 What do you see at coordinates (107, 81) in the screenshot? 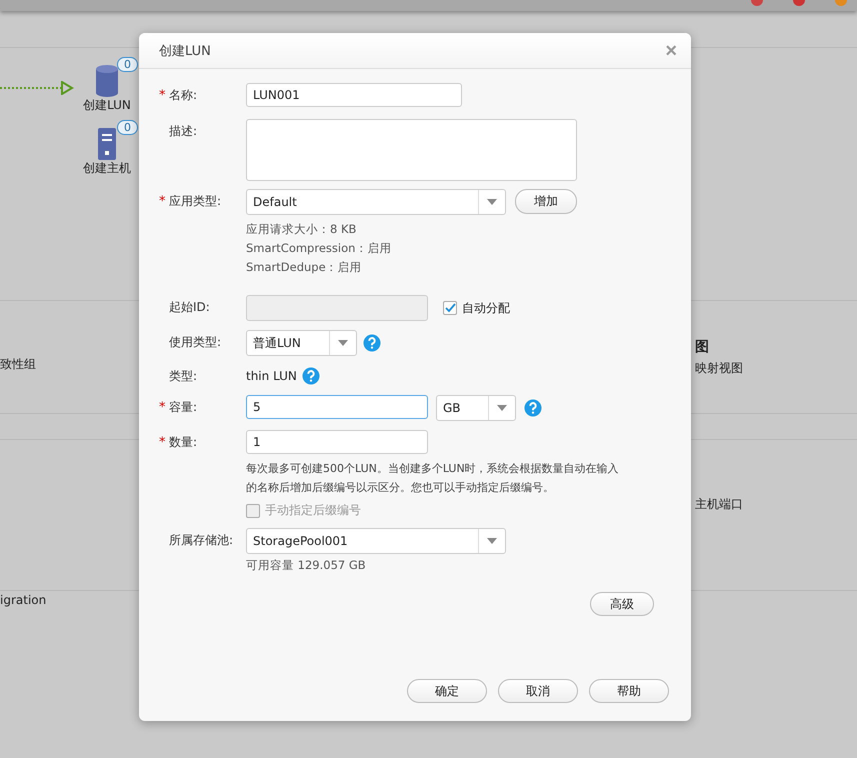
I see `database-icon` at bounding box center [107, 81].